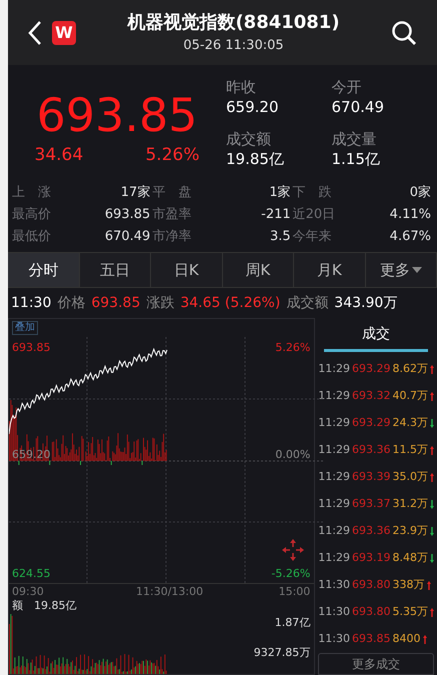  Describe the element at coordinates (410, 477) in the screenshot. I see `trade-volume: 35.0万` at that location.